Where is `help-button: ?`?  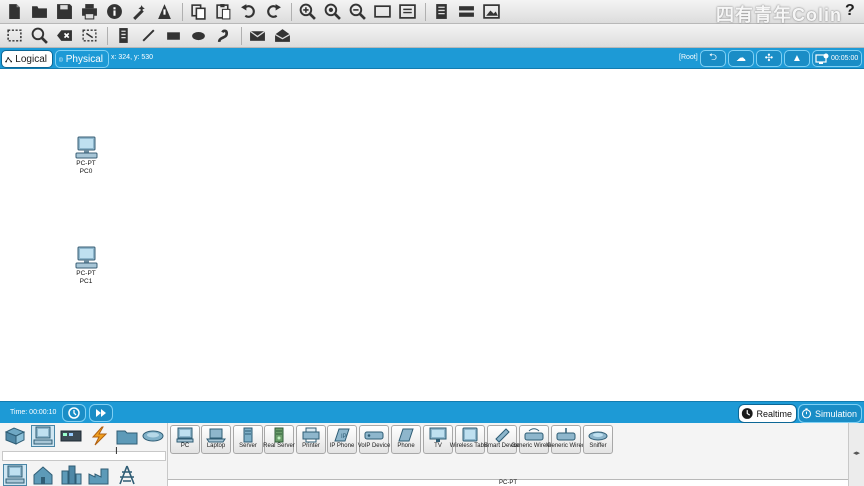 help-button: ? is located at coordinates (853, 12).